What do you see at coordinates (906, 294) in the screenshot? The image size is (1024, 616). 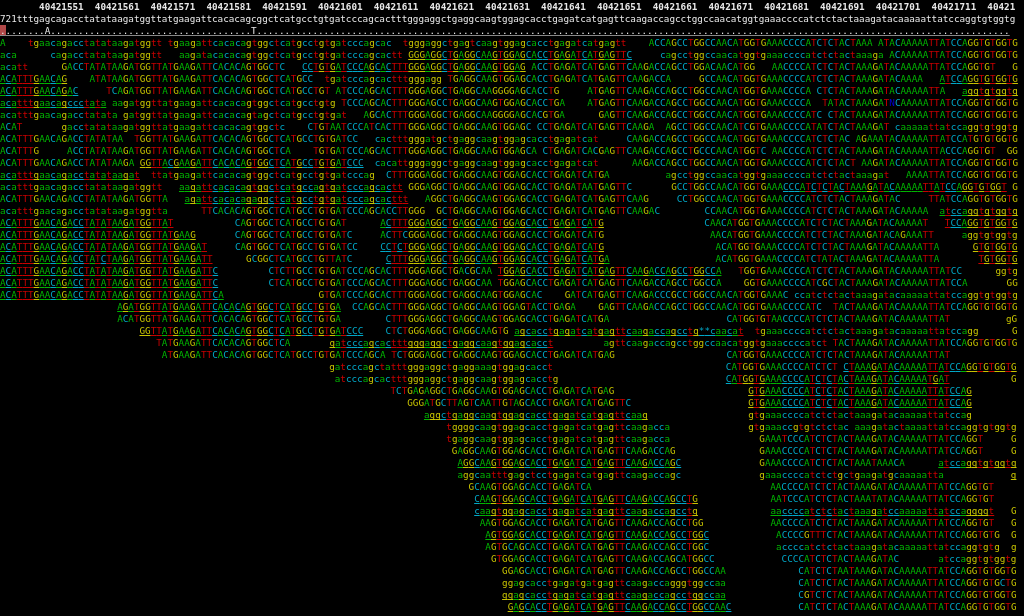 I see `sequence-read: ccatctctactaaagatacaaaaattatccaggtgtggtg` at bounding box center [906, 294].